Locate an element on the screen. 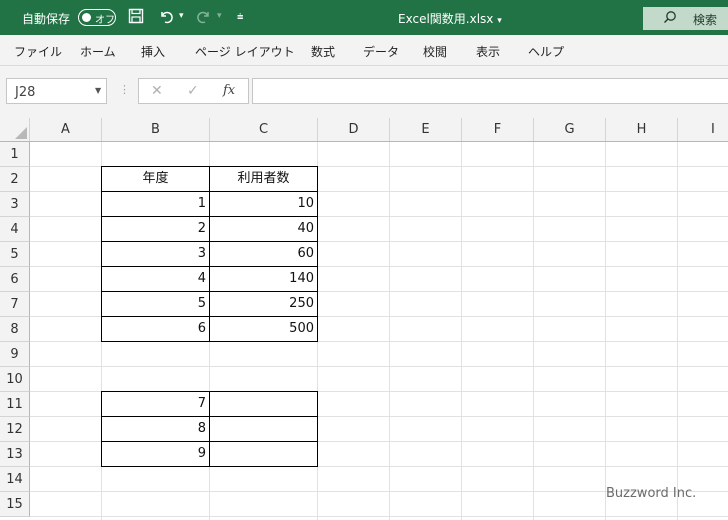 The width and height of the screenshot is (728, 520). file-title: Excel関数用.xlsx ▾ is located at coordinates (450, 18).